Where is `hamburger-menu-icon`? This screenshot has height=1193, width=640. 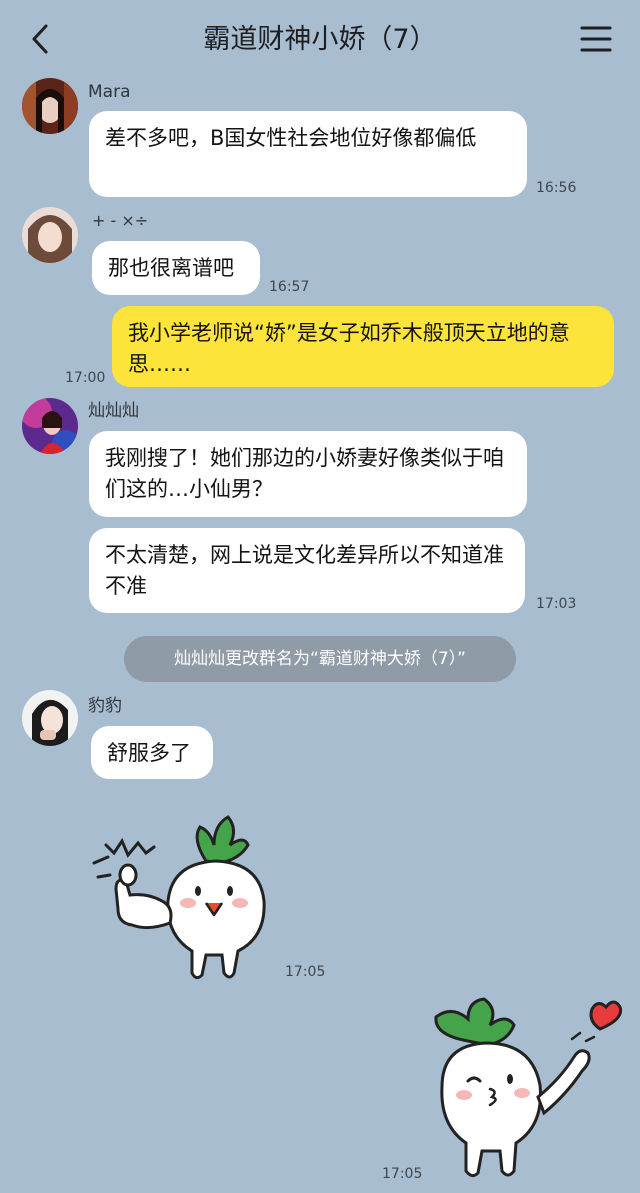
hamburger-menu-icon is located at coordinates (596, 39).